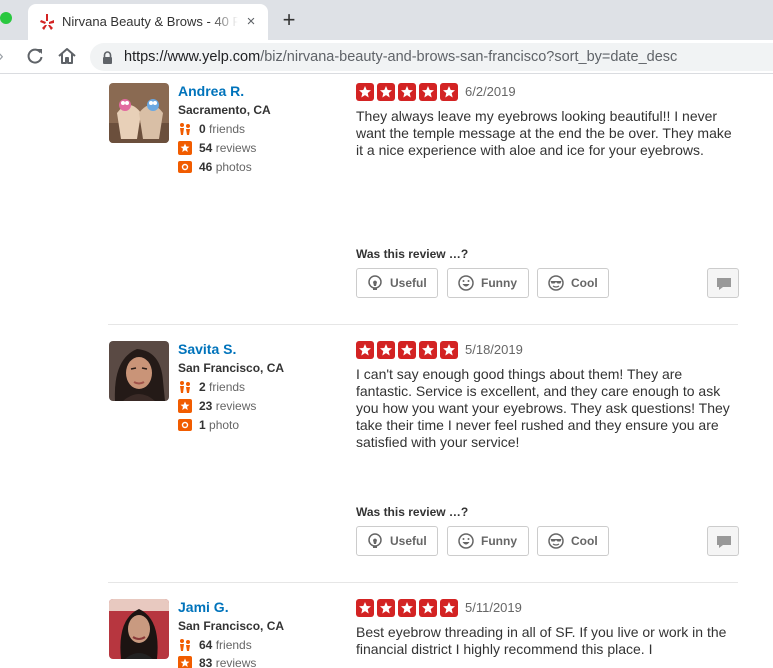 This screenshot has height=668, width=773. I want to click on lock-icon, so click(107, 57).